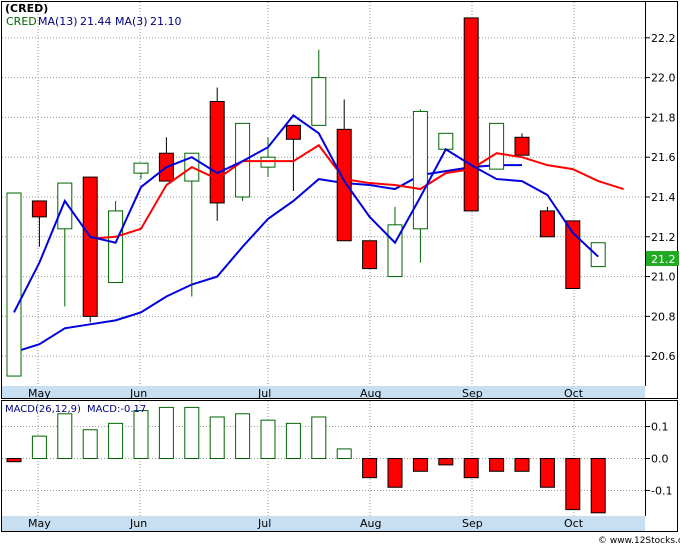 The height and width of the screenshot is (546, 680). What do you see at coordinates (663, 157) in the screenshot?
I see `price-tick-label-21.6: 21.6` at bounding box center [663, 157].